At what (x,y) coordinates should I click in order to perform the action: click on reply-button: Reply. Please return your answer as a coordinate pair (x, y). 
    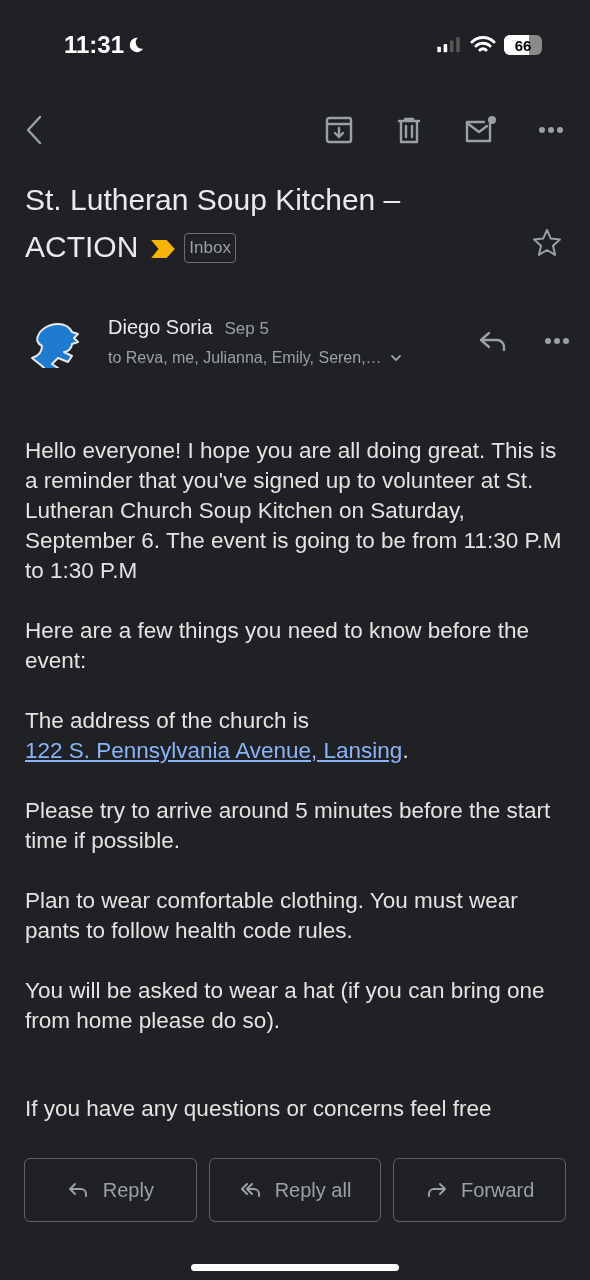
    Looking at the image, I should click on (110, 1190).